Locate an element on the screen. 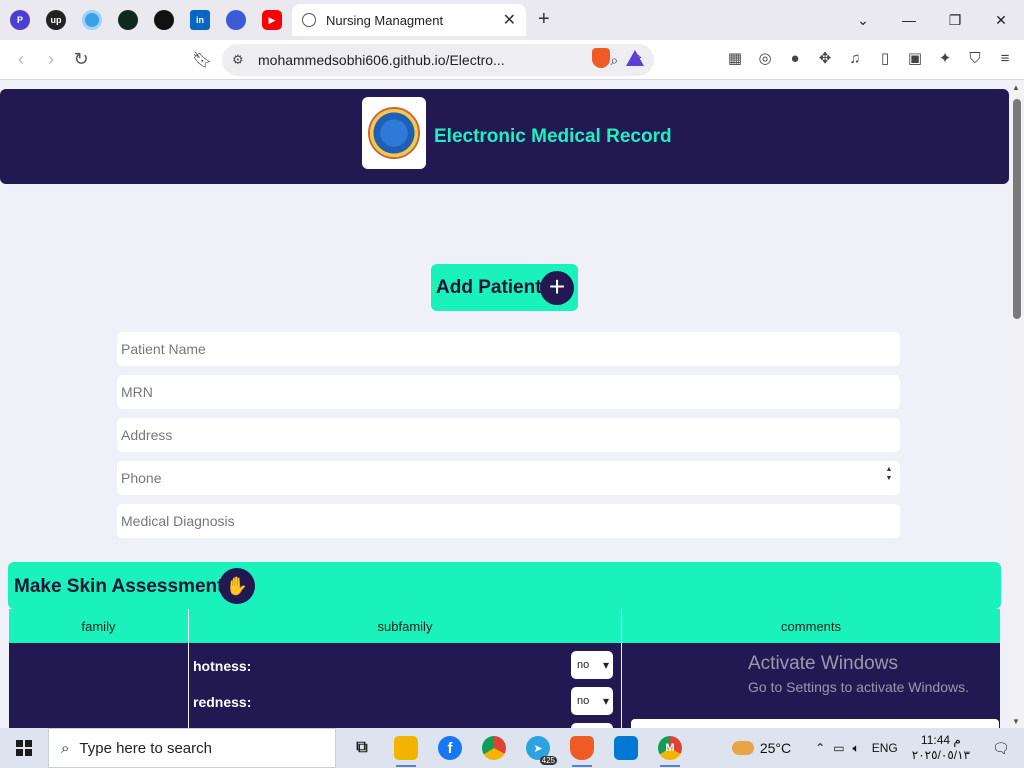  reload-button: ↻ is located at coordinates (81, 59).